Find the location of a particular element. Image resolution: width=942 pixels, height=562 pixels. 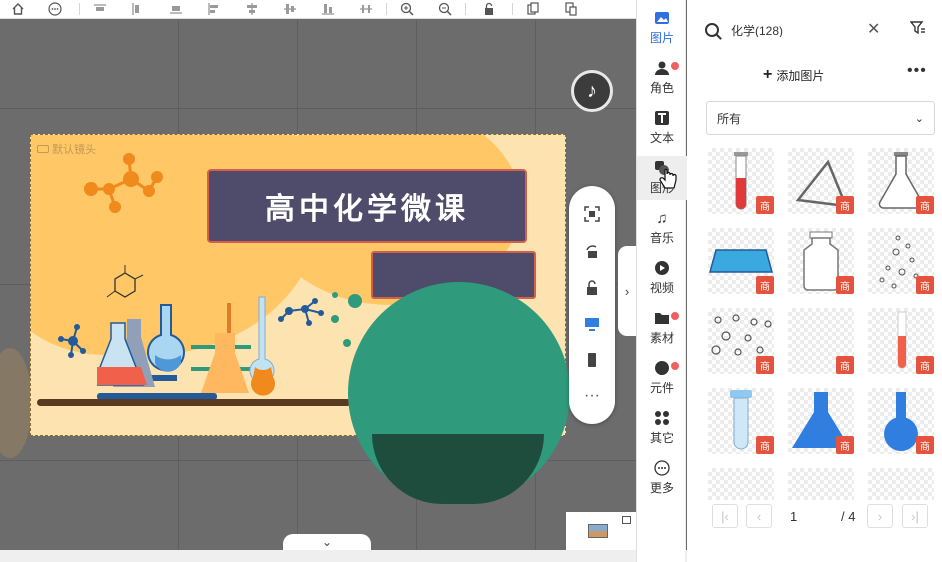

category-select: 所有 ⌄ is located at coordinates (820, 118).